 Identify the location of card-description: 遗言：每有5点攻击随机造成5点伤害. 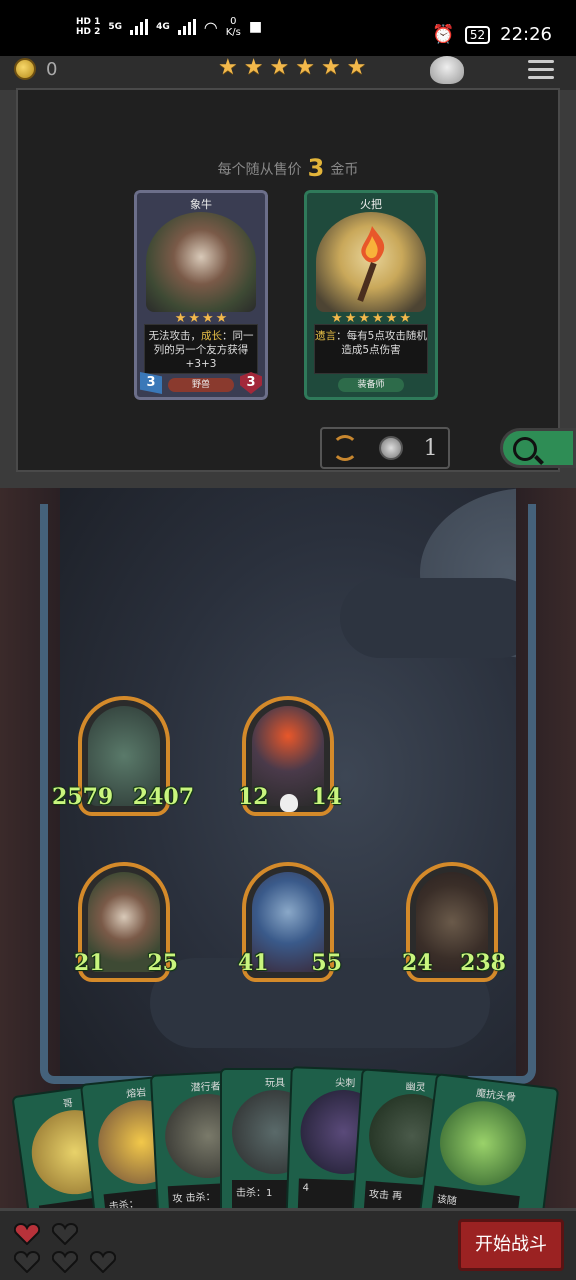
(371, 349).